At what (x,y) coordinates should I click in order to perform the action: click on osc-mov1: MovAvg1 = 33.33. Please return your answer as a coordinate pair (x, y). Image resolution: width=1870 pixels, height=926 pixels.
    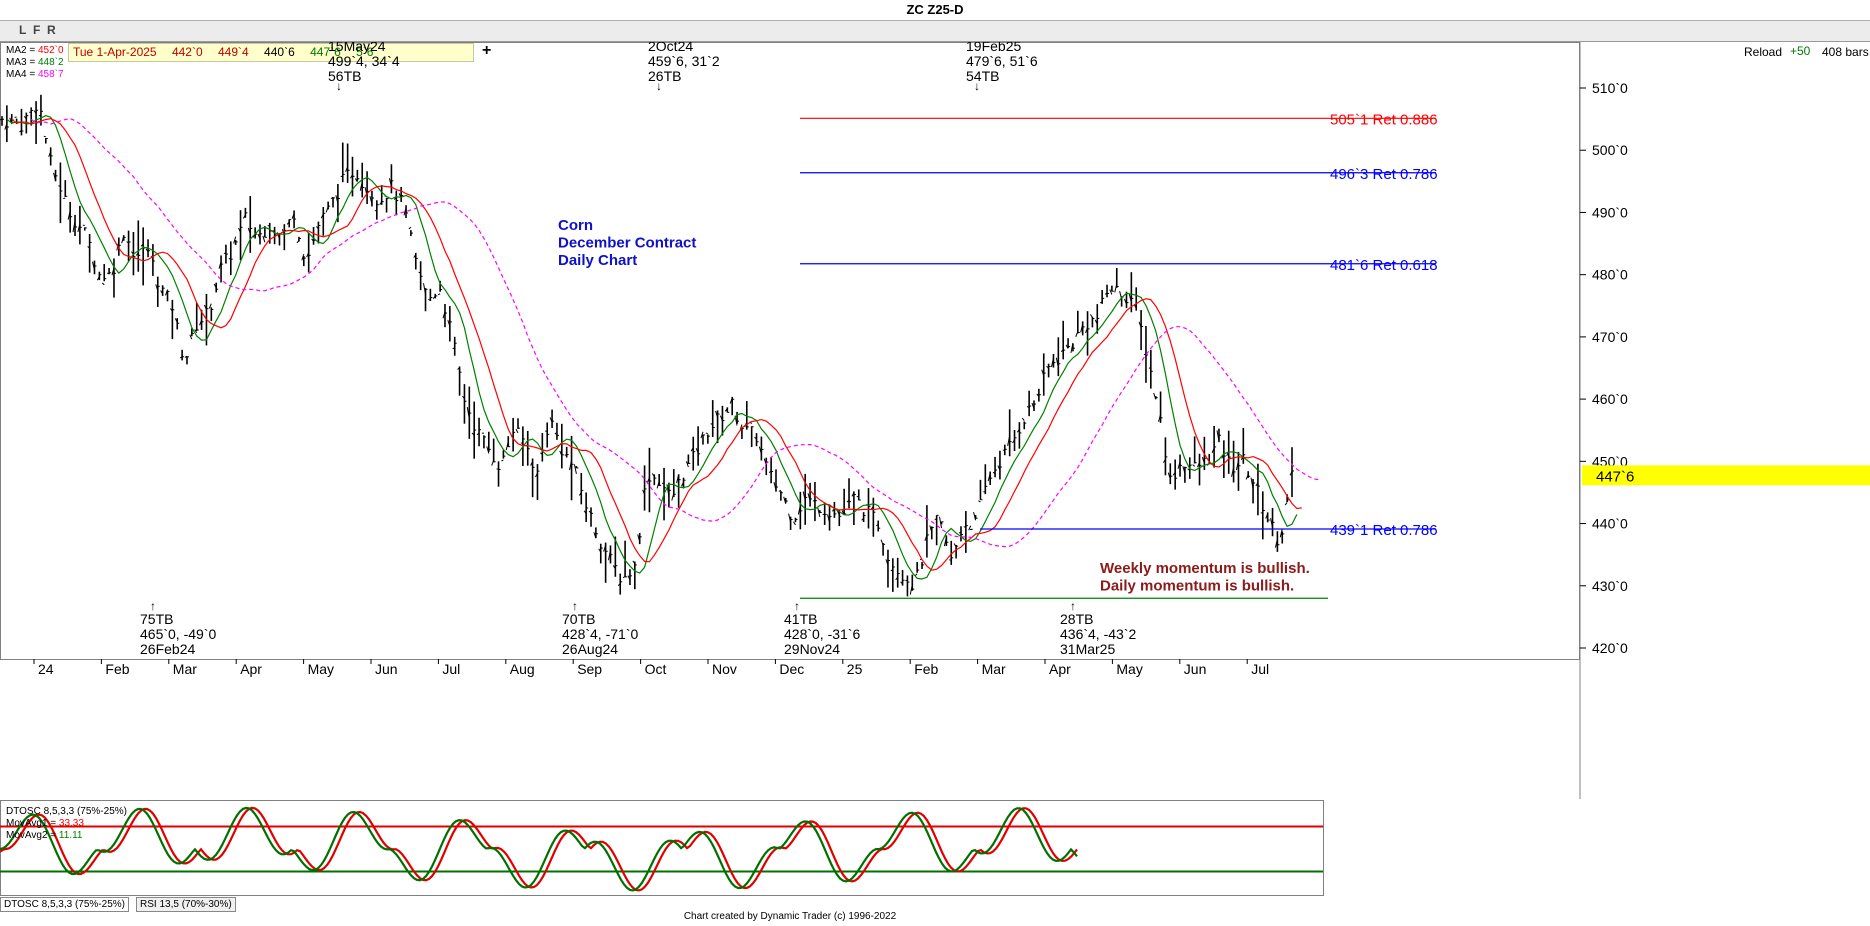
    Looking at the image, I should click on (45, 823).